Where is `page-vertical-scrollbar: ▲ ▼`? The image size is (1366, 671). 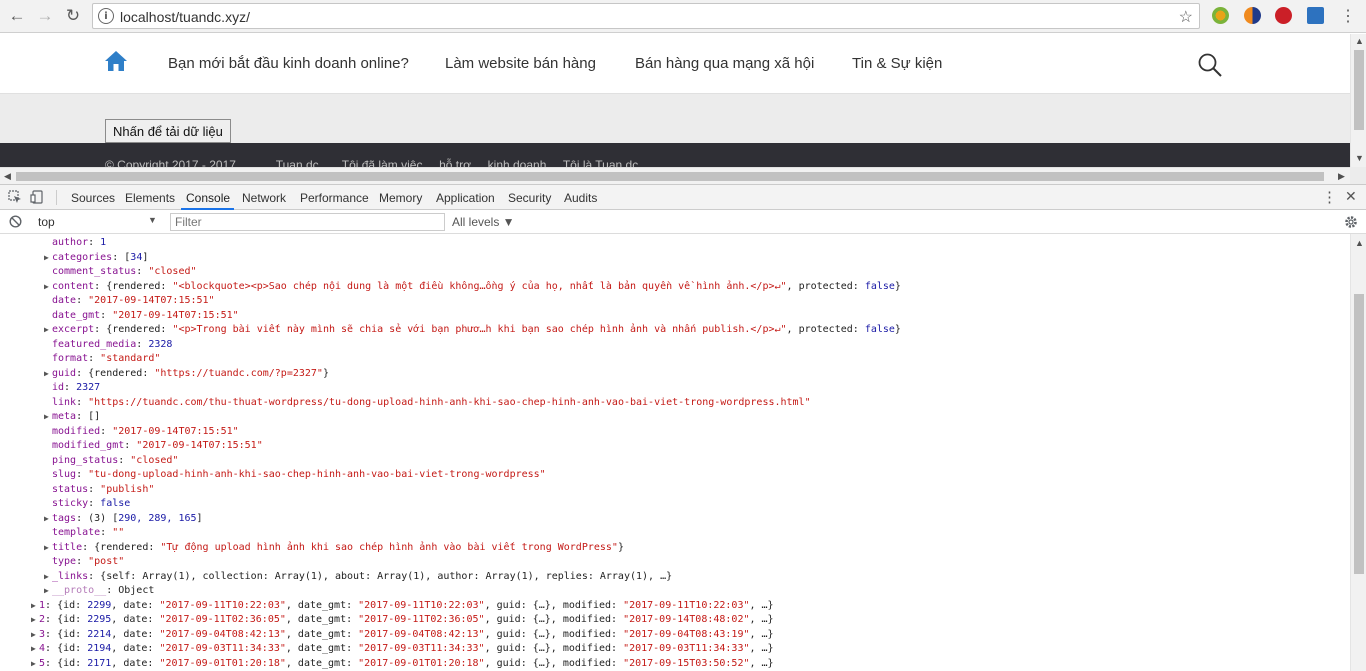 page-vertical-scrollbar: ▲ ▼ is located at coordinates (1358, 100).